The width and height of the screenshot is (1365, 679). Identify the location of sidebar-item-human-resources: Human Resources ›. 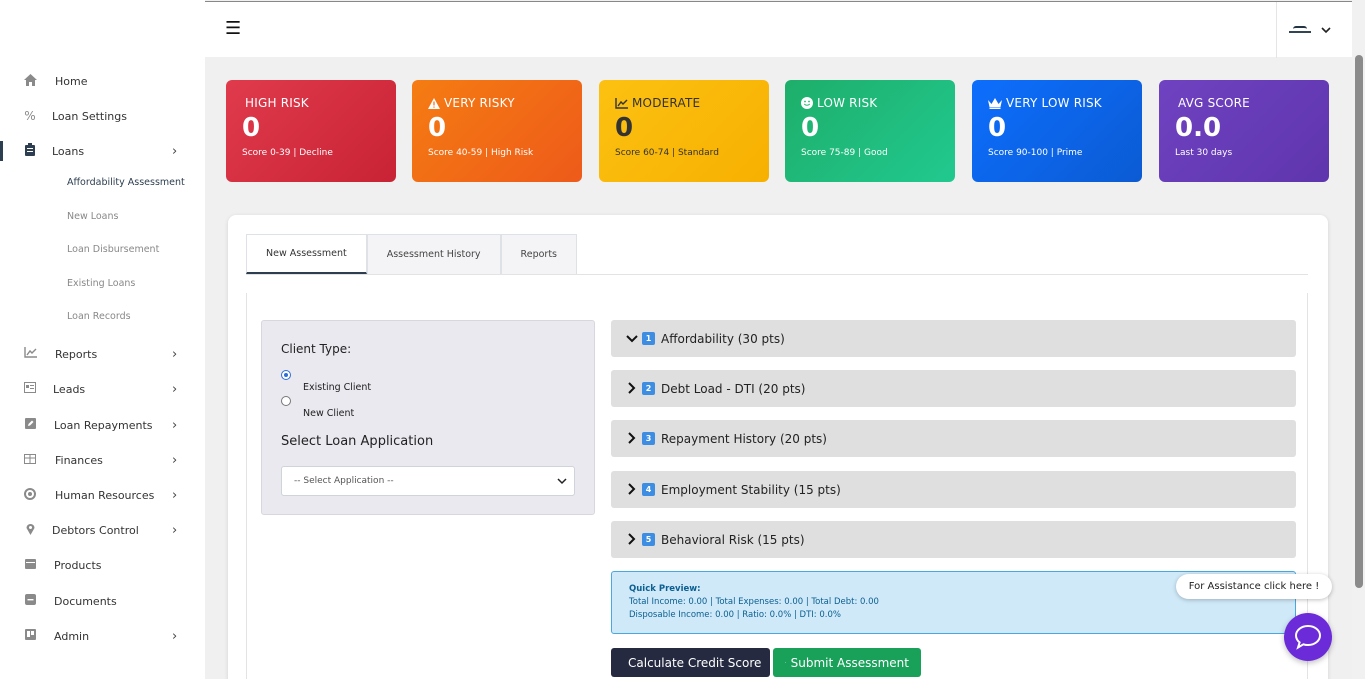
(102, 495).